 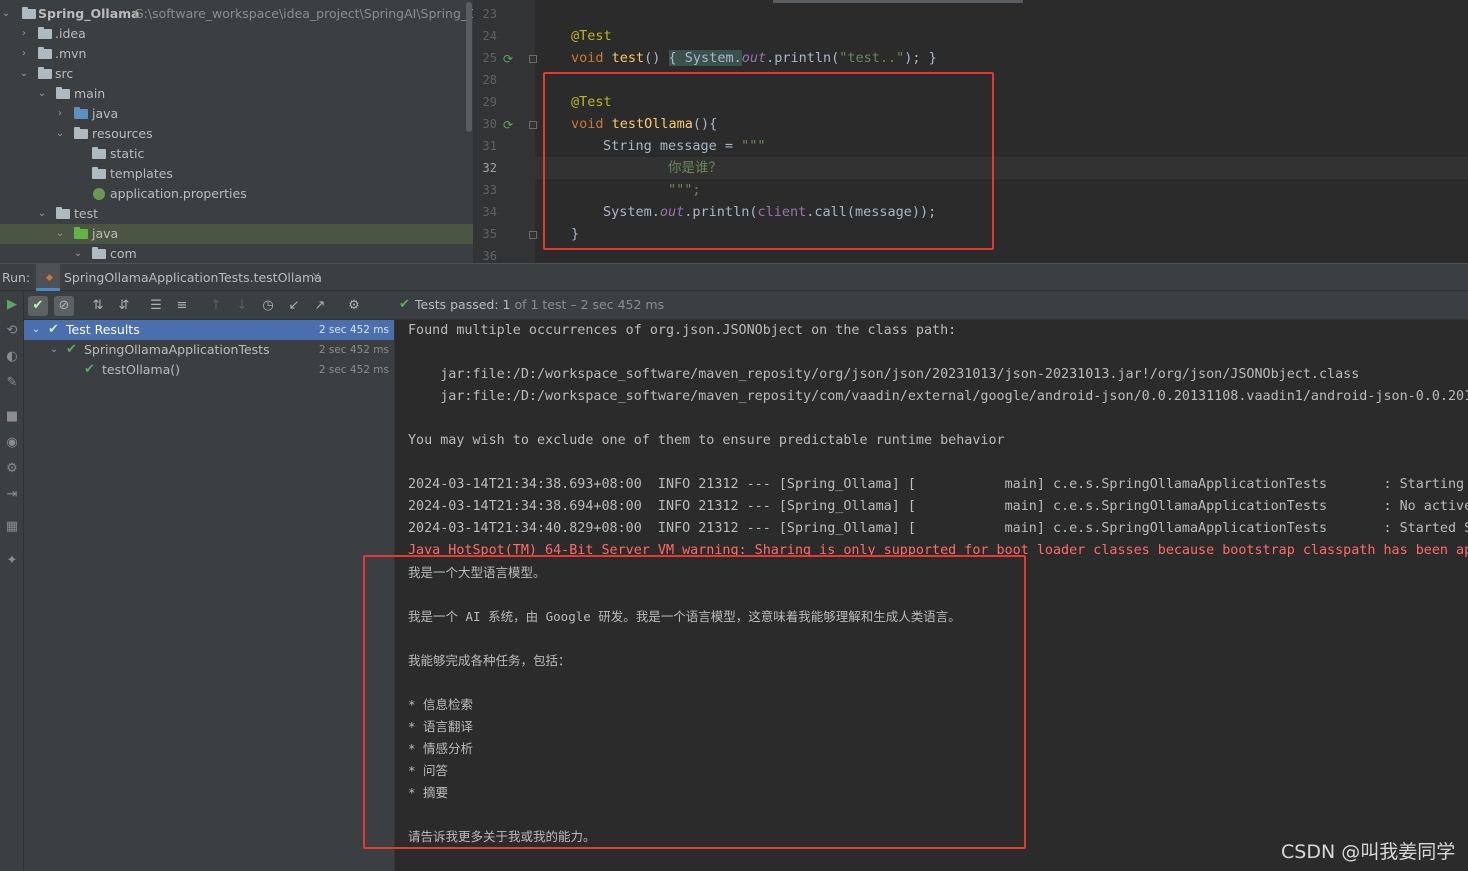 What do you see at coordinates (236, 114) in the screenshot?
I see `tree-item-main-java: › java` at bounding box center [236, 114].